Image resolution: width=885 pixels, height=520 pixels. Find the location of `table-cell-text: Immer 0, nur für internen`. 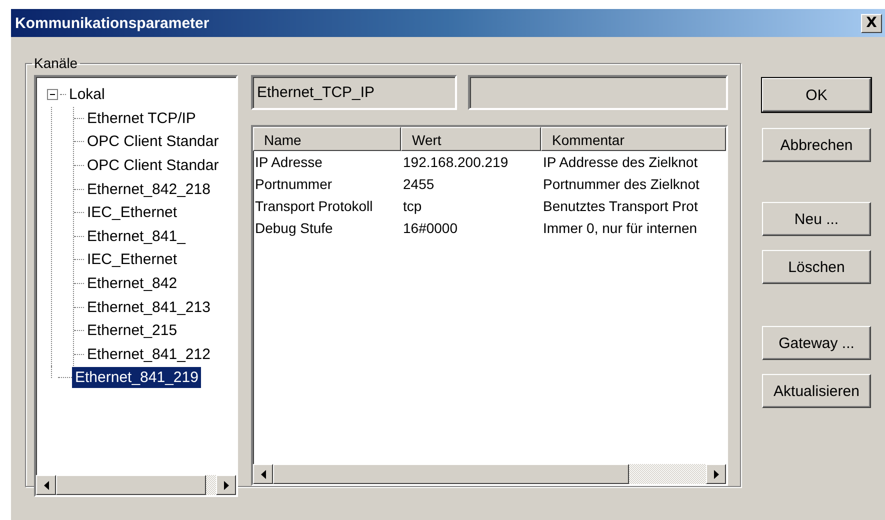

table-cell-text: Immer 0, nur für internen is located at coordinates (620, 228).